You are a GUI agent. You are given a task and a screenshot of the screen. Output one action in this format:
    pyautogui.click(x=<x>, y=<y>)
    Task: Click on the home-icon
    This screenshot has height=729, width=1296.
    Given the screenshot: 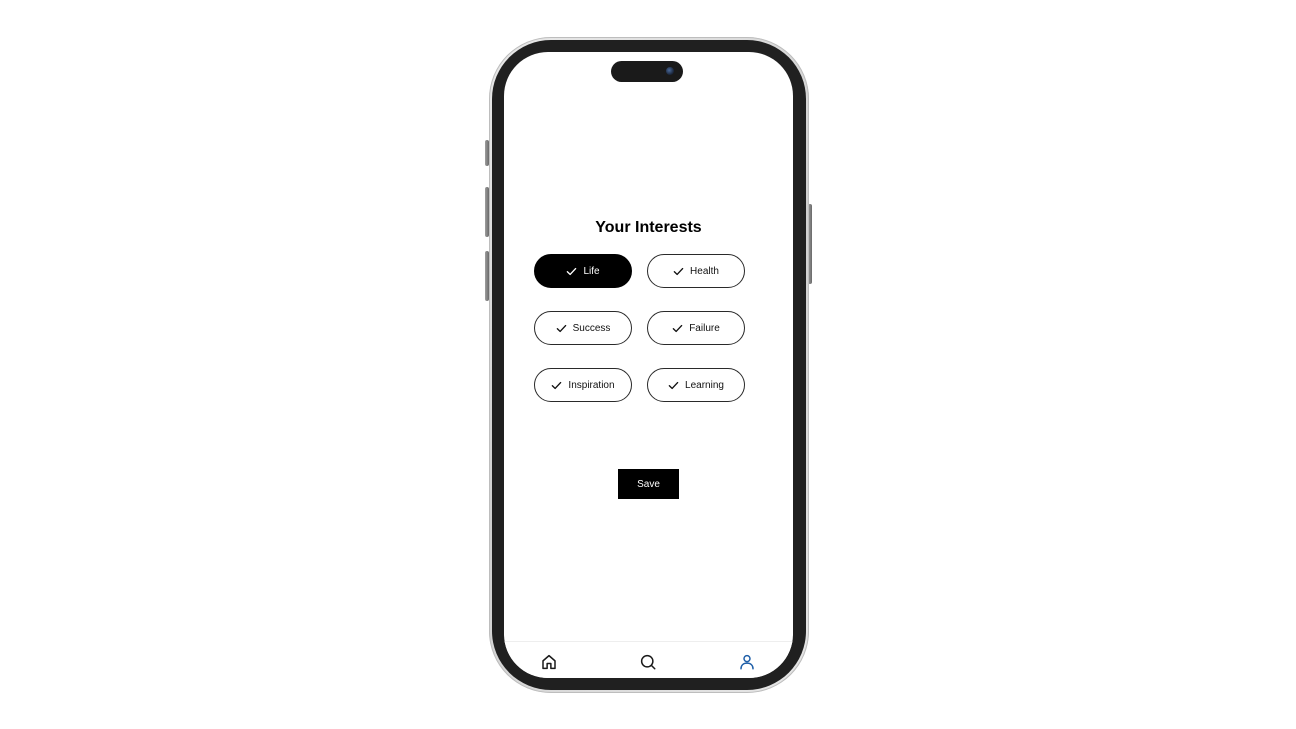 What is the action you would take?
    pyautogui.click(x=549, y=662)
    